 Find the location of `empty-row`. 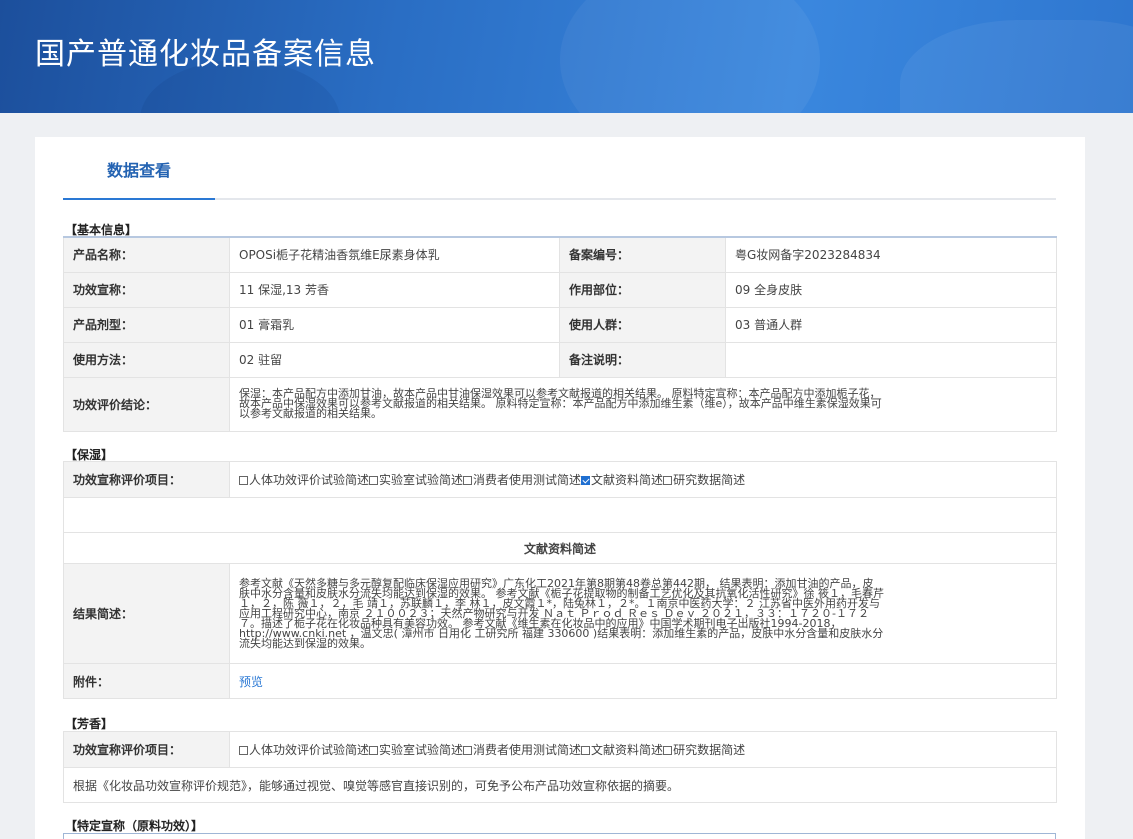

empty-row is located at coordinates (560, 515).